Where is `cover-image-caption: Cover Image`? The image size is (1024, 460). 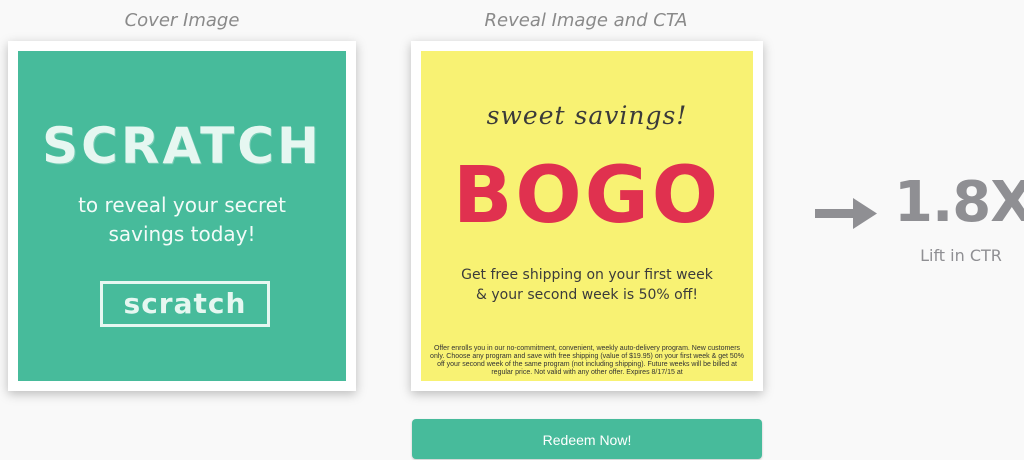 cover-image-caption: Cover Image is located at coordinates (182, 20).